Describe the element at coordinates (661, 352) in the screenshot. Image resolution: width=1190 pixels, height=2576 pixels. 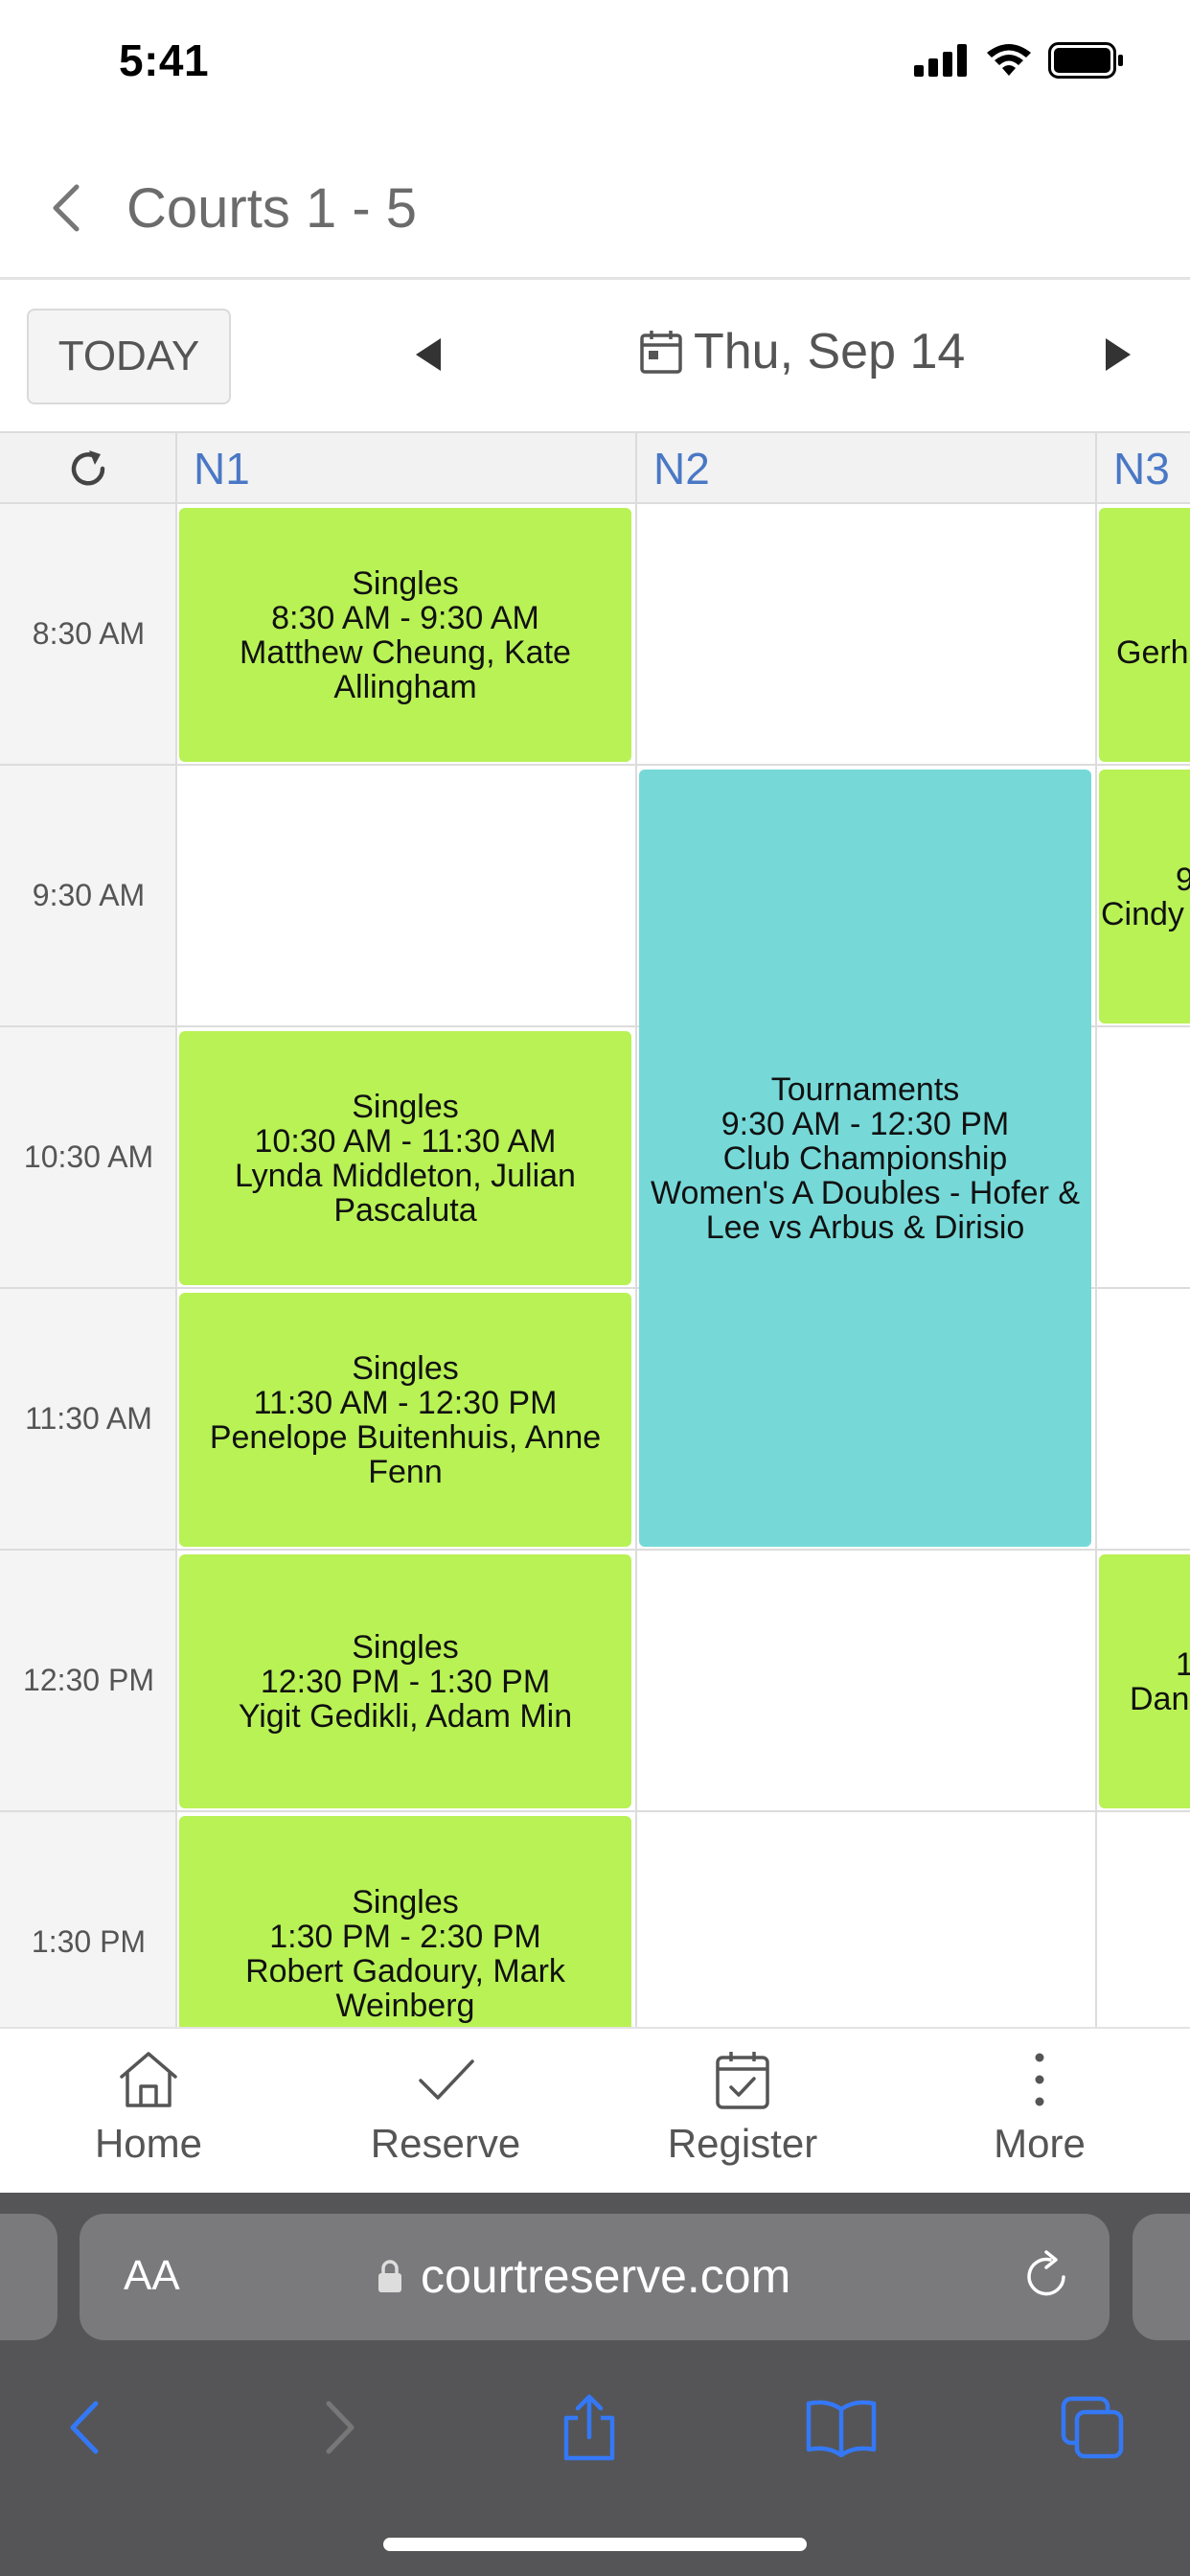
I see `calendar-icon` at that location.